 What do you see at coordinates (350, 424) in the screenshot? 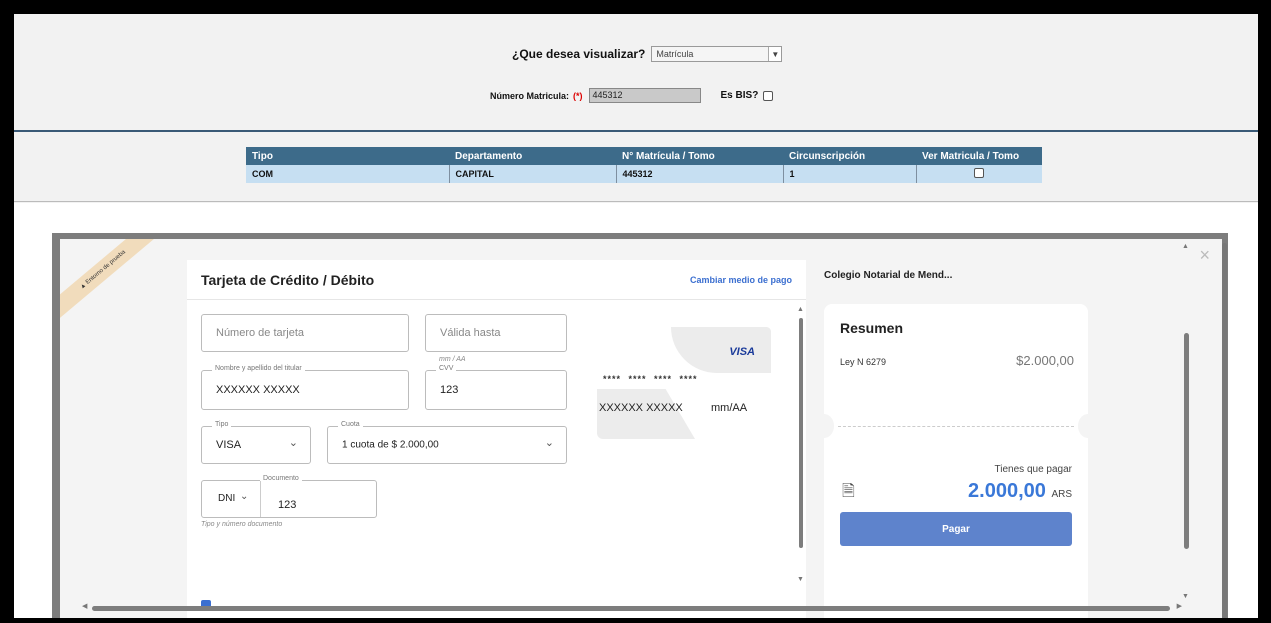
I see `cuota-legend: Cuota` at bounding box center [350, 424].